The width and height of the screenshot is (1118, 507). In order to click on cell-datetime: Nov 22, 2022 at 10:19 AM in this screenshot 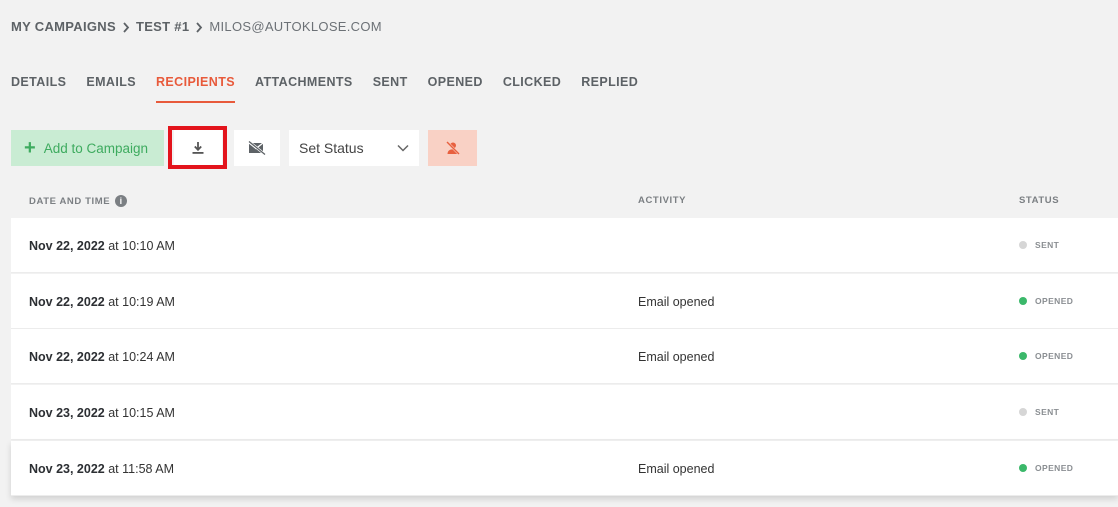, I will do `click(102, 302)`.